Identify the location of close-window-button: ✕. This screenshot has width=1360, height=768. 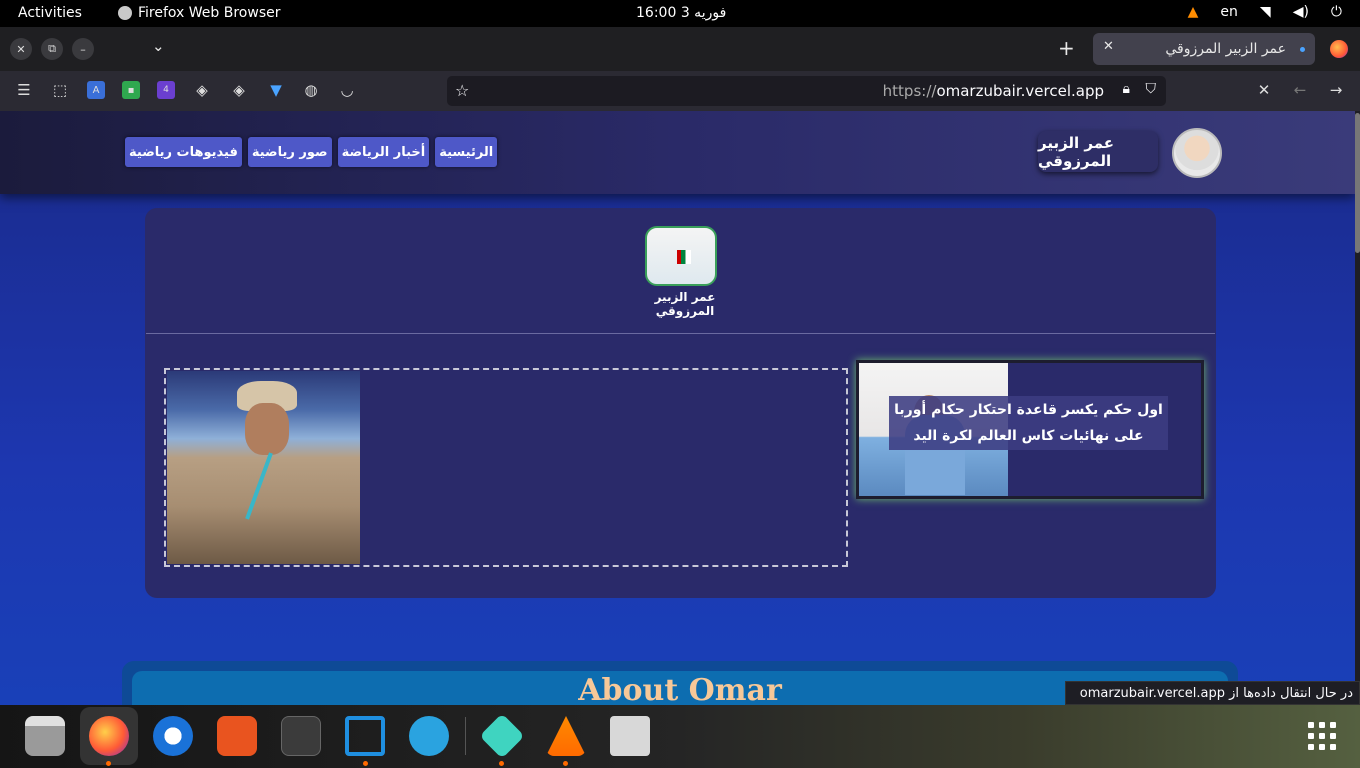
(21, 49).